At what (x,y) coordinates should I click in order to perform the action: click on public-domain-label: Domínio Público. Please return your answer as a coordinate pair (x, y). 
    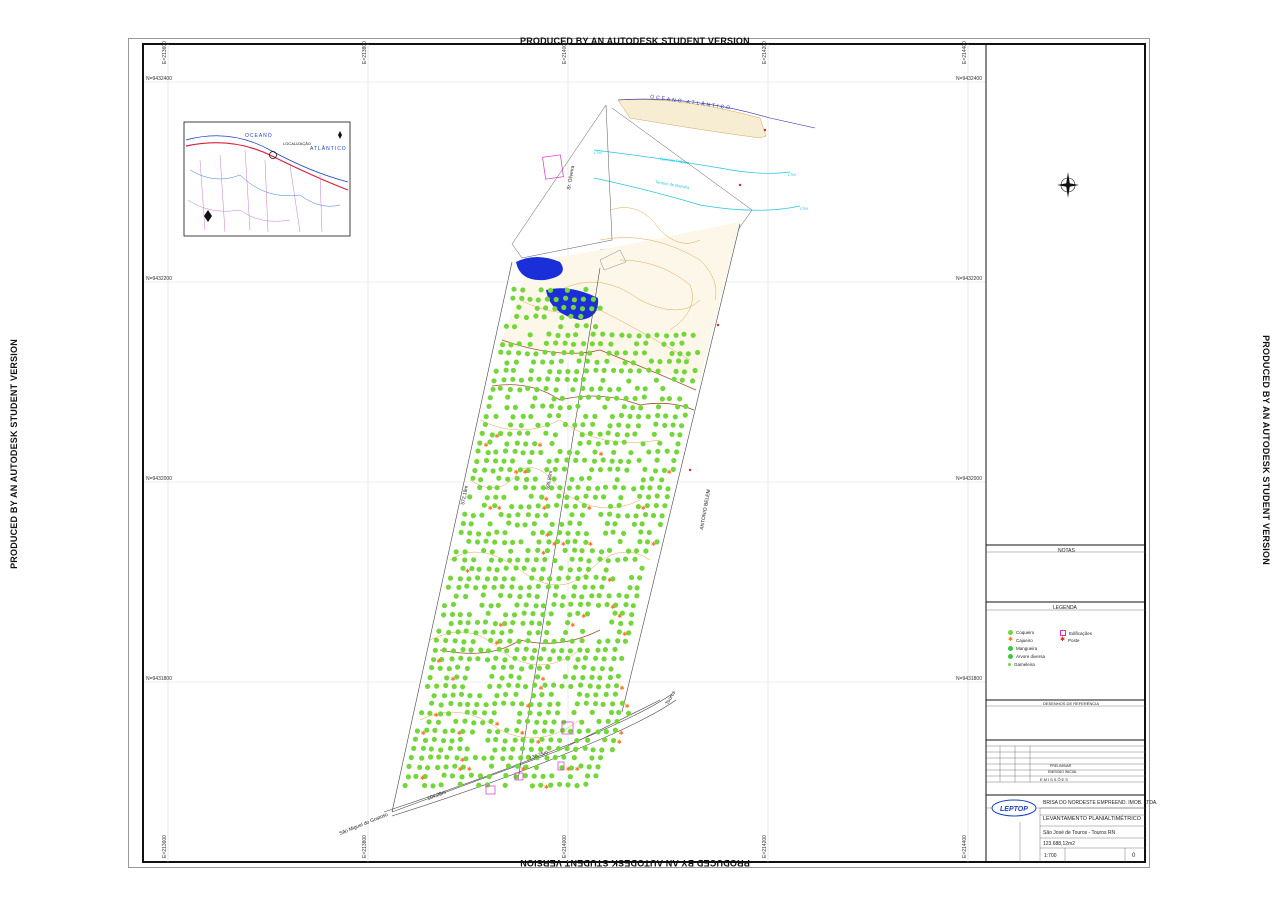
    Looking at the image, I should click on (675, 160).